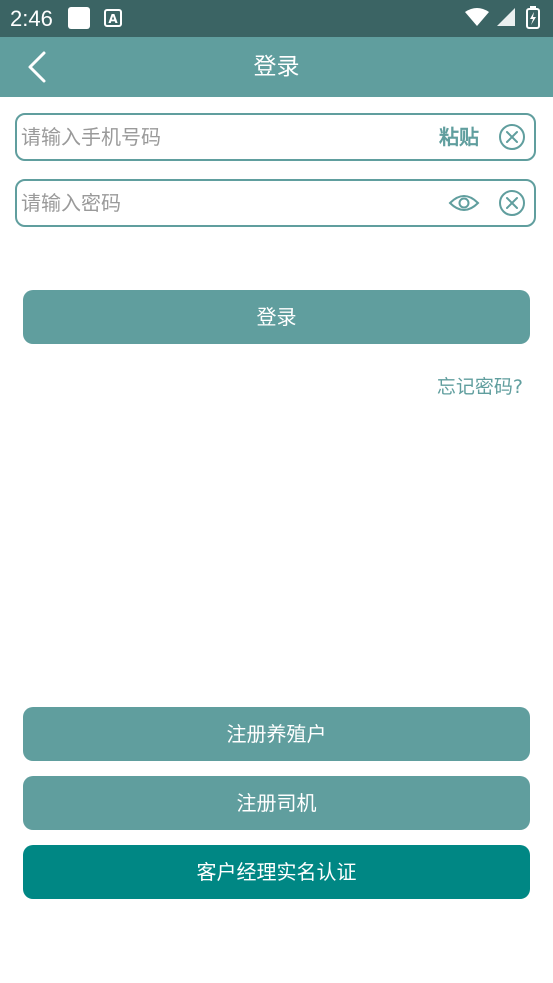 The height and width of the screenshot is (983, 553). What do you see at coordinates (221, 203) in the screenshot?
I see `password-input` at bounding box center [221, 203].